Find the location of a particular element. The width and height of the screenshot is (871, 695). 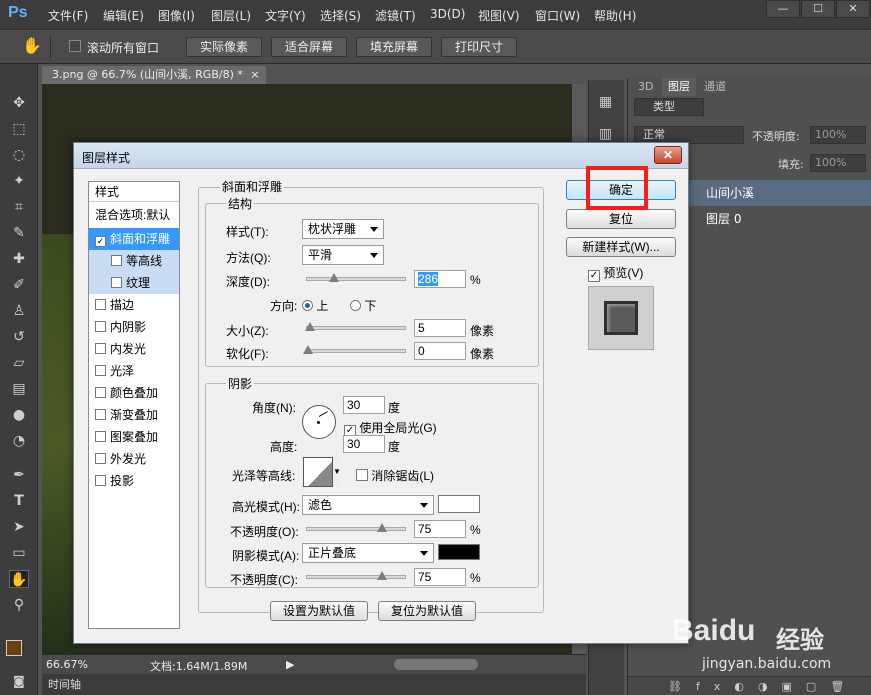

direction-down-radio: 下 is located at coordinates (363, 305).